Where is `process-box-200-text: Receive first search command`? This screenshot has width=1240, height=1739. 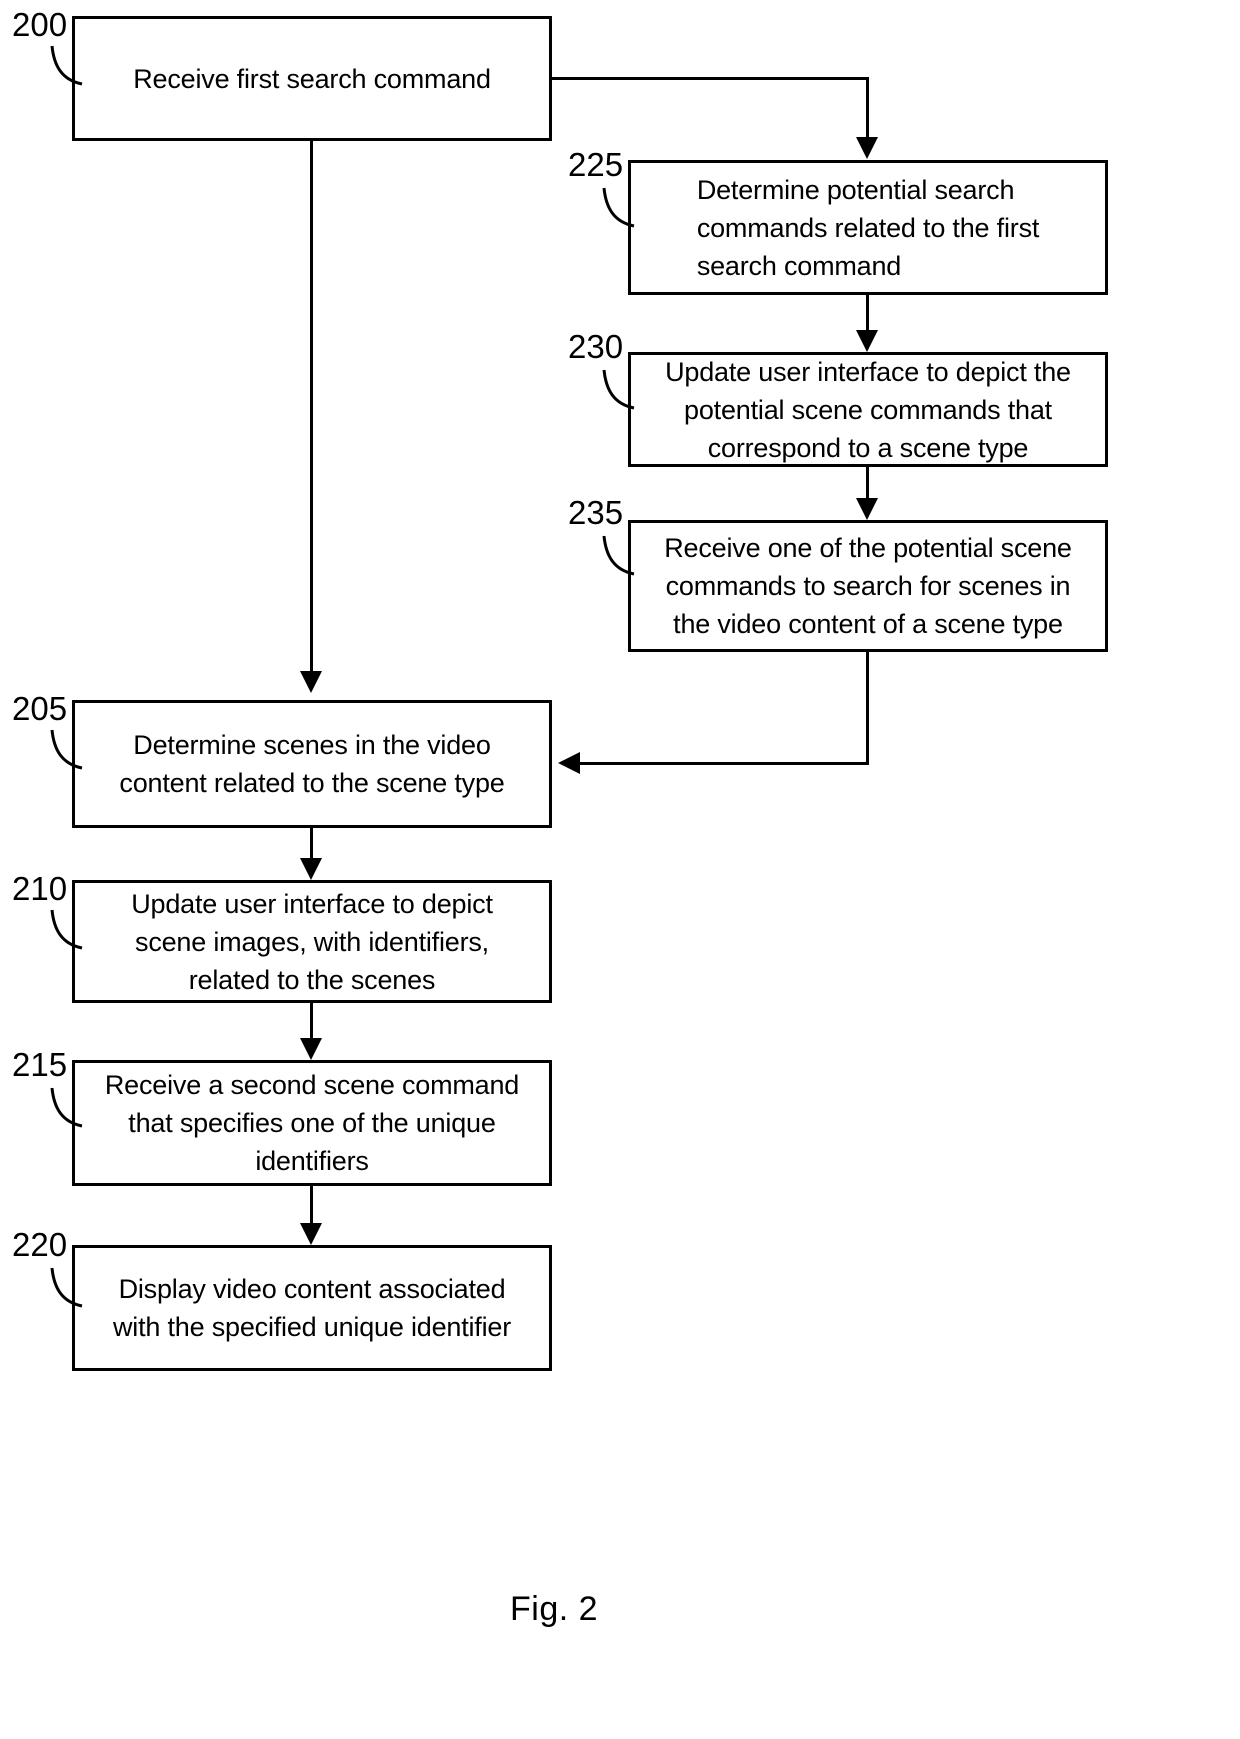 process-box-200-text: Receive first search command is located at coordinates (312, 78).